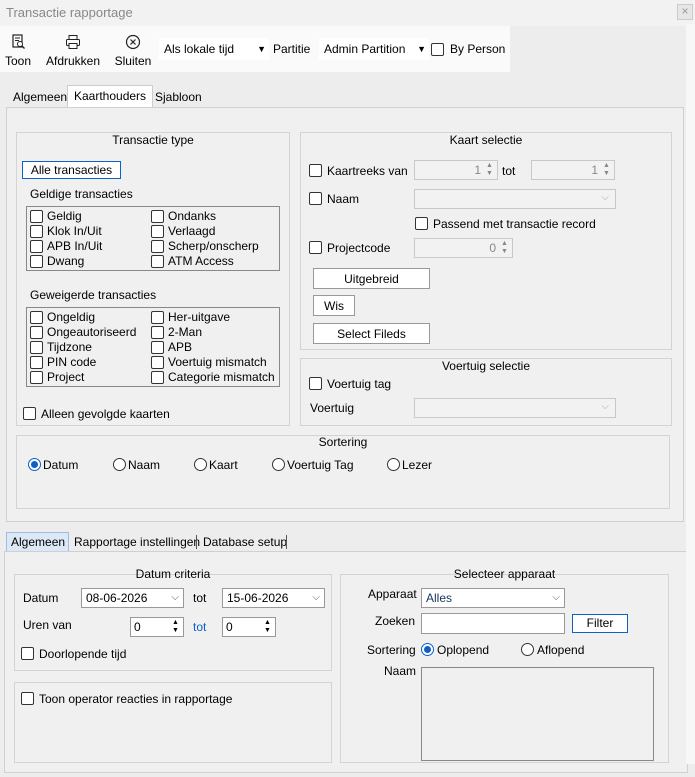  I want to click on projectcode-checkbox, so click(315, 247).